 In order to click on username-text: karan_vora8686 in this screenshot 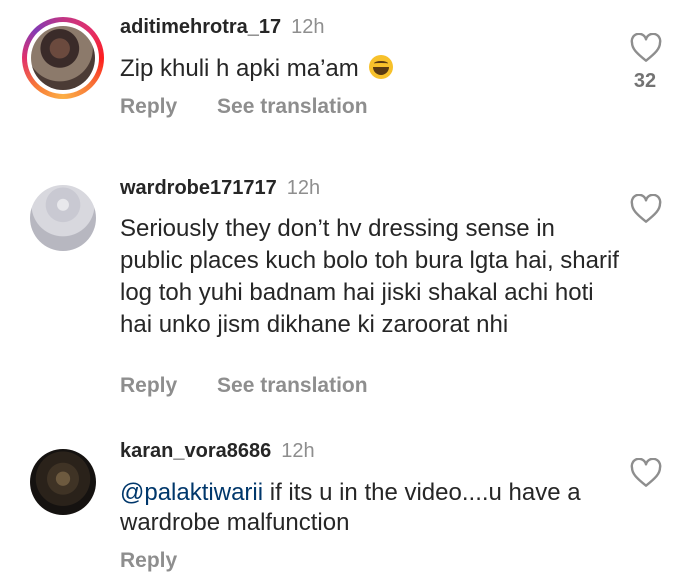, I will do `click(195, 451)`.